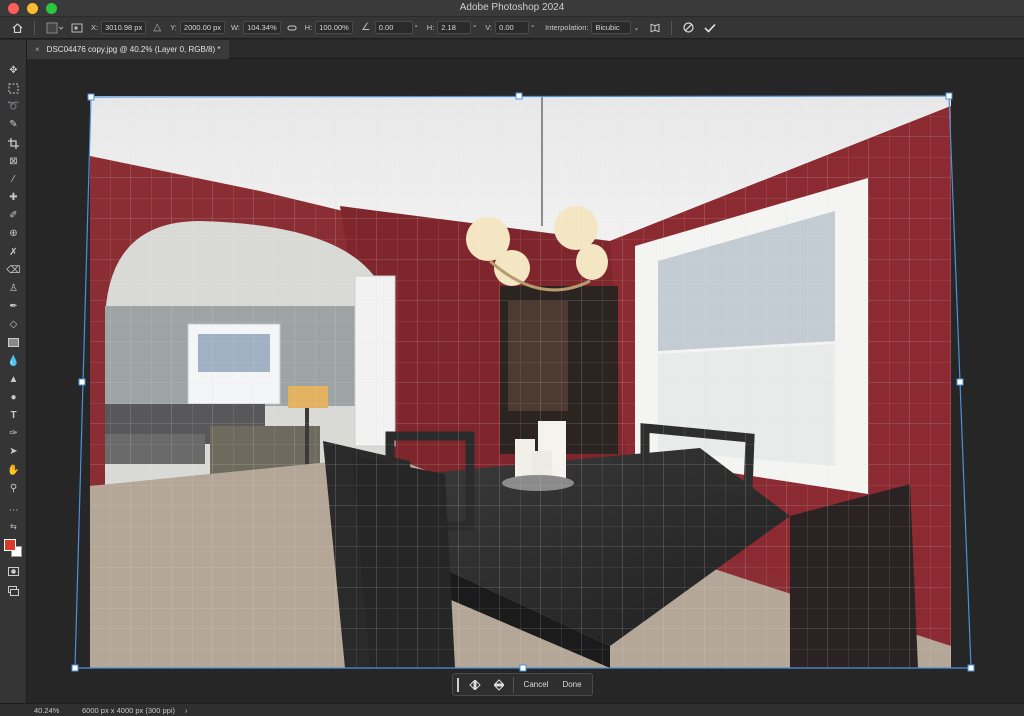 The image size is (1024, 716). I want to click on handle-bottom-left, so click(75, 668).